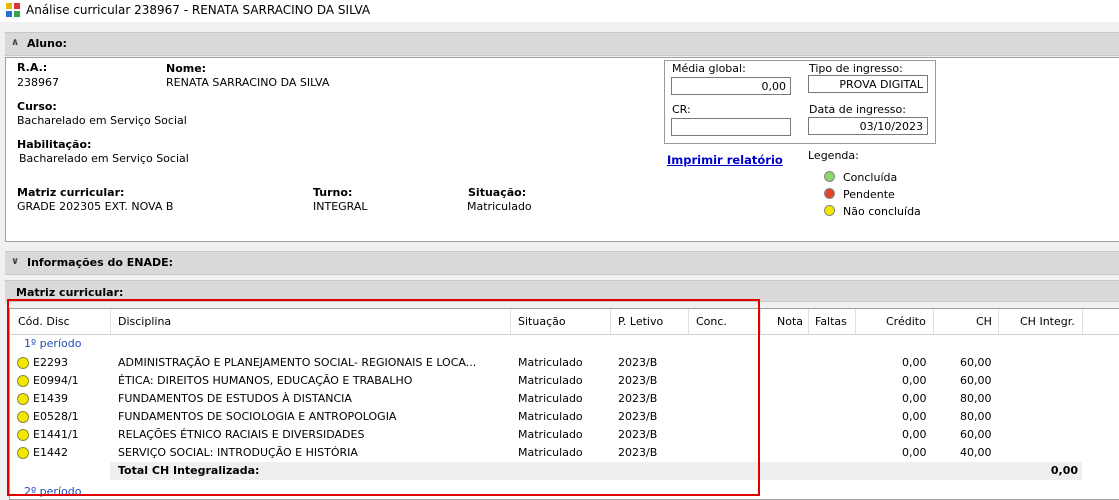 The height and width of the screenshot is (500, 1119). I want to click on tipo-ingresso-label: Tipo de ingresso:, so click(856, 68).